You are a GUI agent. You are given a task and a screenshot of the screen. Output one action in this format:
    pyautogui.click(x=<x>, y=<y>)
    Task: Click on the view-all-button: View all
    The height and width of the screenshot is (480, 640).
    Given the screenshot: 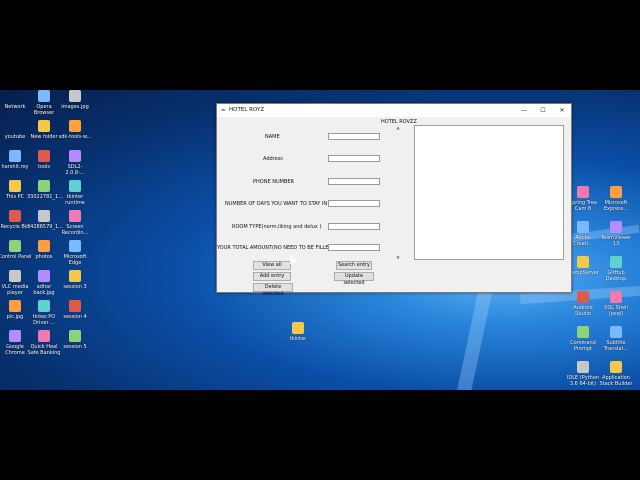 What is the action you would take?
    pyautogui.click(x=272, y=265)
    